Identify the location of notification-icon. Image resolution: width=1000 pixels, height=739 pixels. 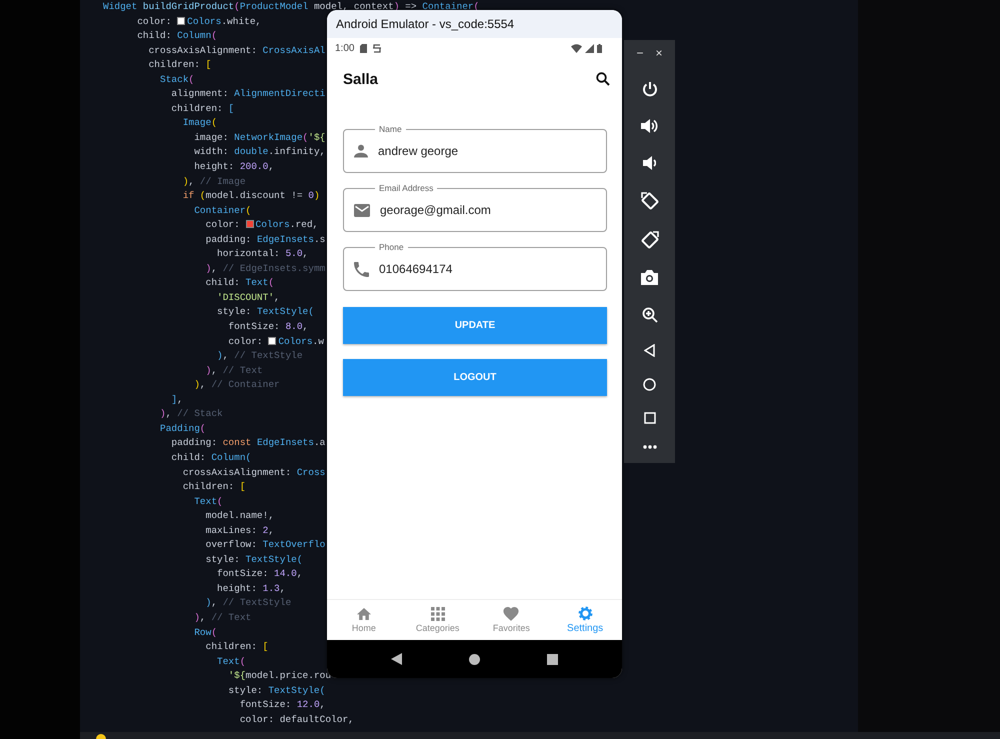
(377, 48).